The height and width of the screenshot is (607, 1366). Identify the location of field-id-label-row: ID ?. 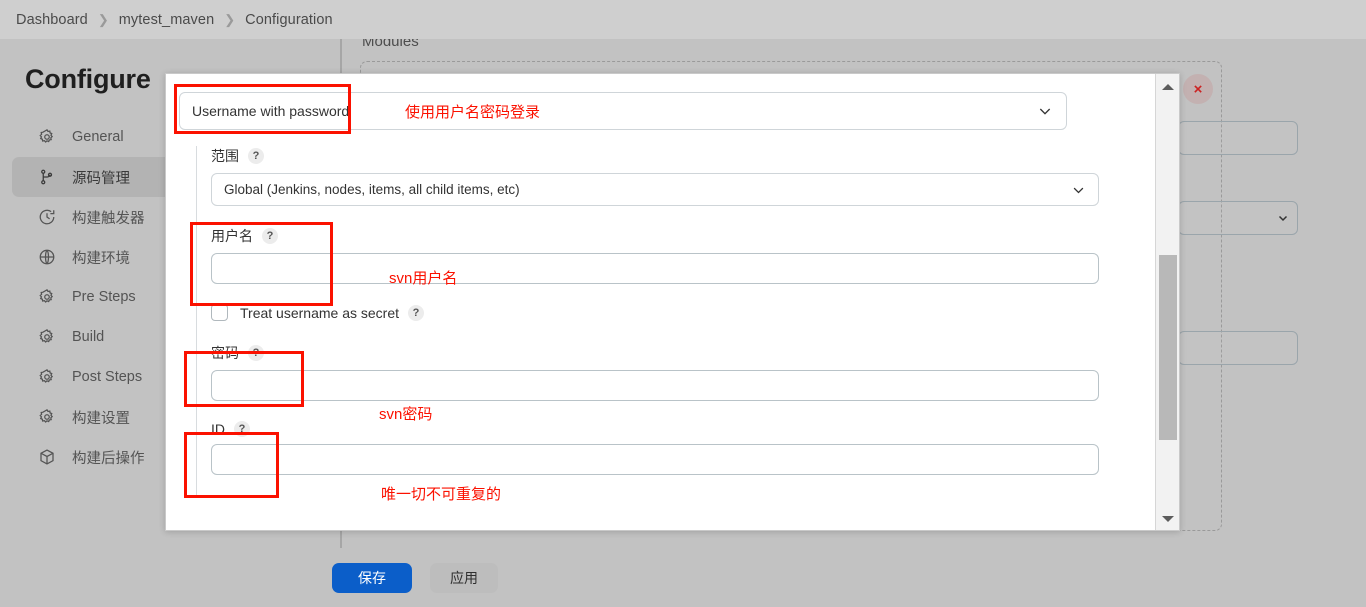
(661, 429).